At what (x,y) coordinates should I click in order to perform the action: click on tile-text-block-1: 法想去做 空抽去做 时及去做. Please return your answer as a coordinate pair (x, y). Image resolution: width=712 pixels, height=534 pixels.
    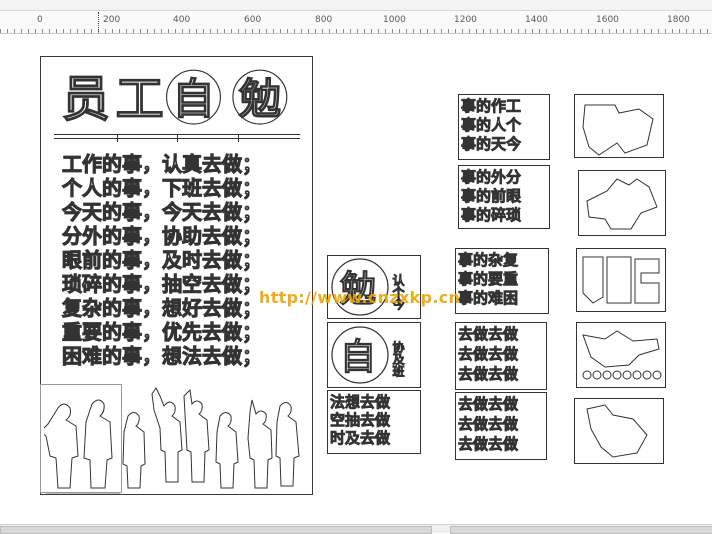
    Looking at the image, I should click on (374, 422).